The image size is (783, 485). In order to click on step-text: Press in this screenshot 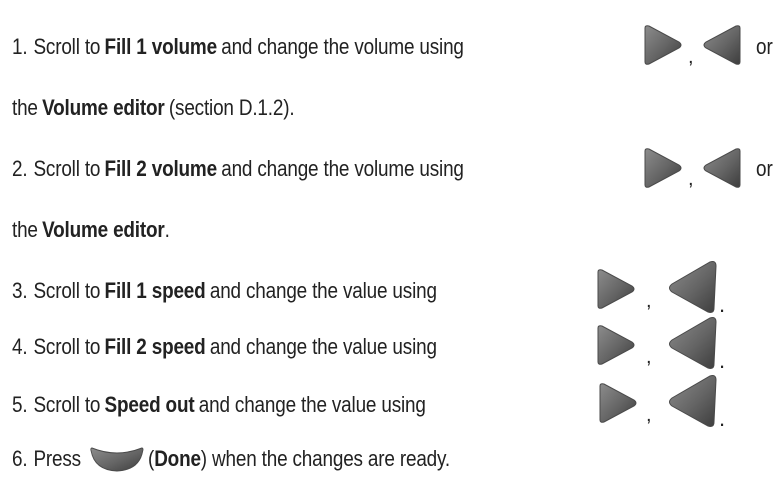, I will do `click(57, 458)`.